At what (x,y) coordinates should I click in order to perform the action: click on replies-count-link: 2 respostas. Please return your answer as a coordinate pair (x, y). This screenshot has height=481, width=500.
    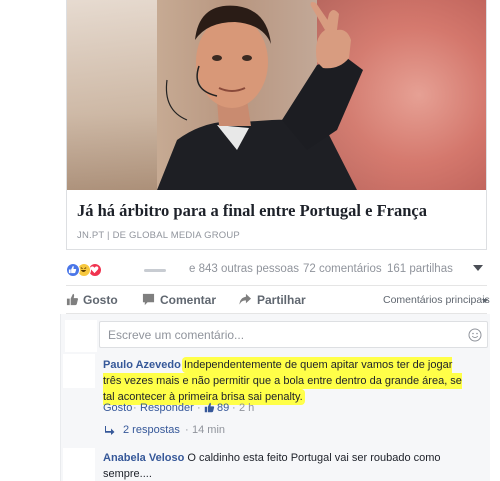
    Looking at the image, I should click on (151, 430).